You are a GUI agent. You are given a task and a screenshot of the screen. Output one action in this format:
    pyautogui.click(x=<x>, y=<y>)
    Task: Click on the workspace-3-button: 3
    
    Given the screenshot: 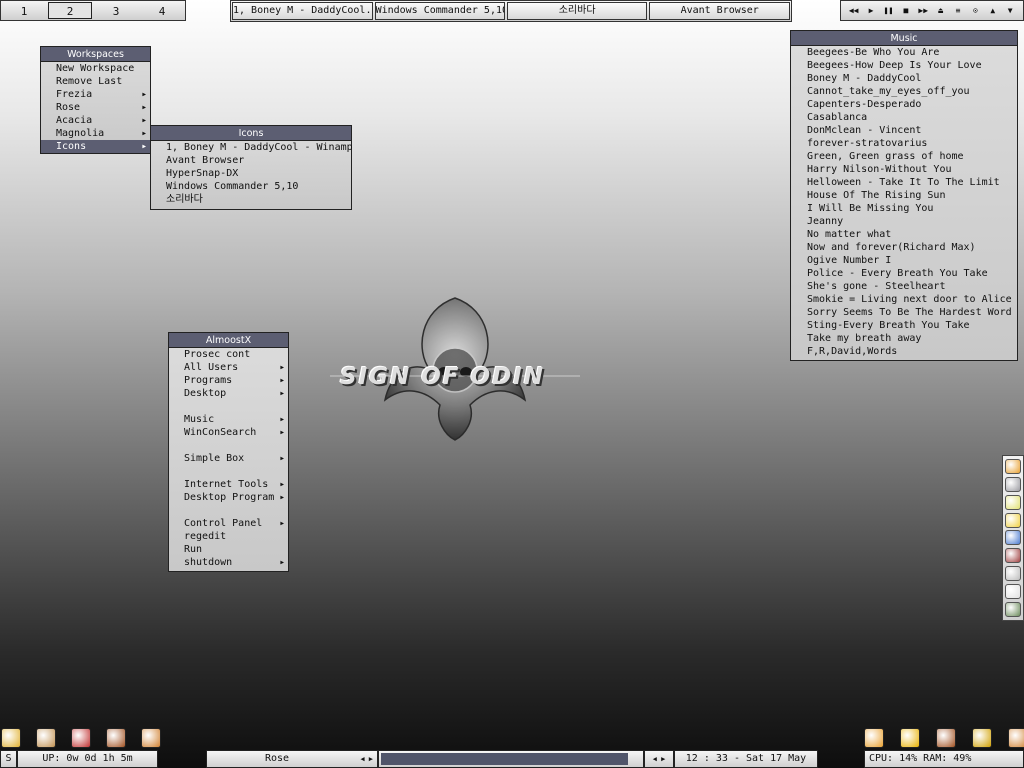 What is the action you would take?
    pyautogui.click(x=116, y=10)
    